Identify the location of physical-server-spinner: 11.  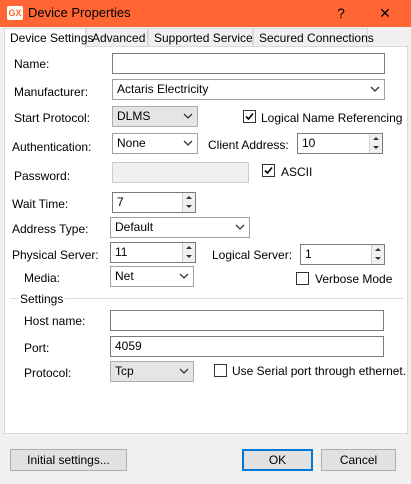
(153, 252).